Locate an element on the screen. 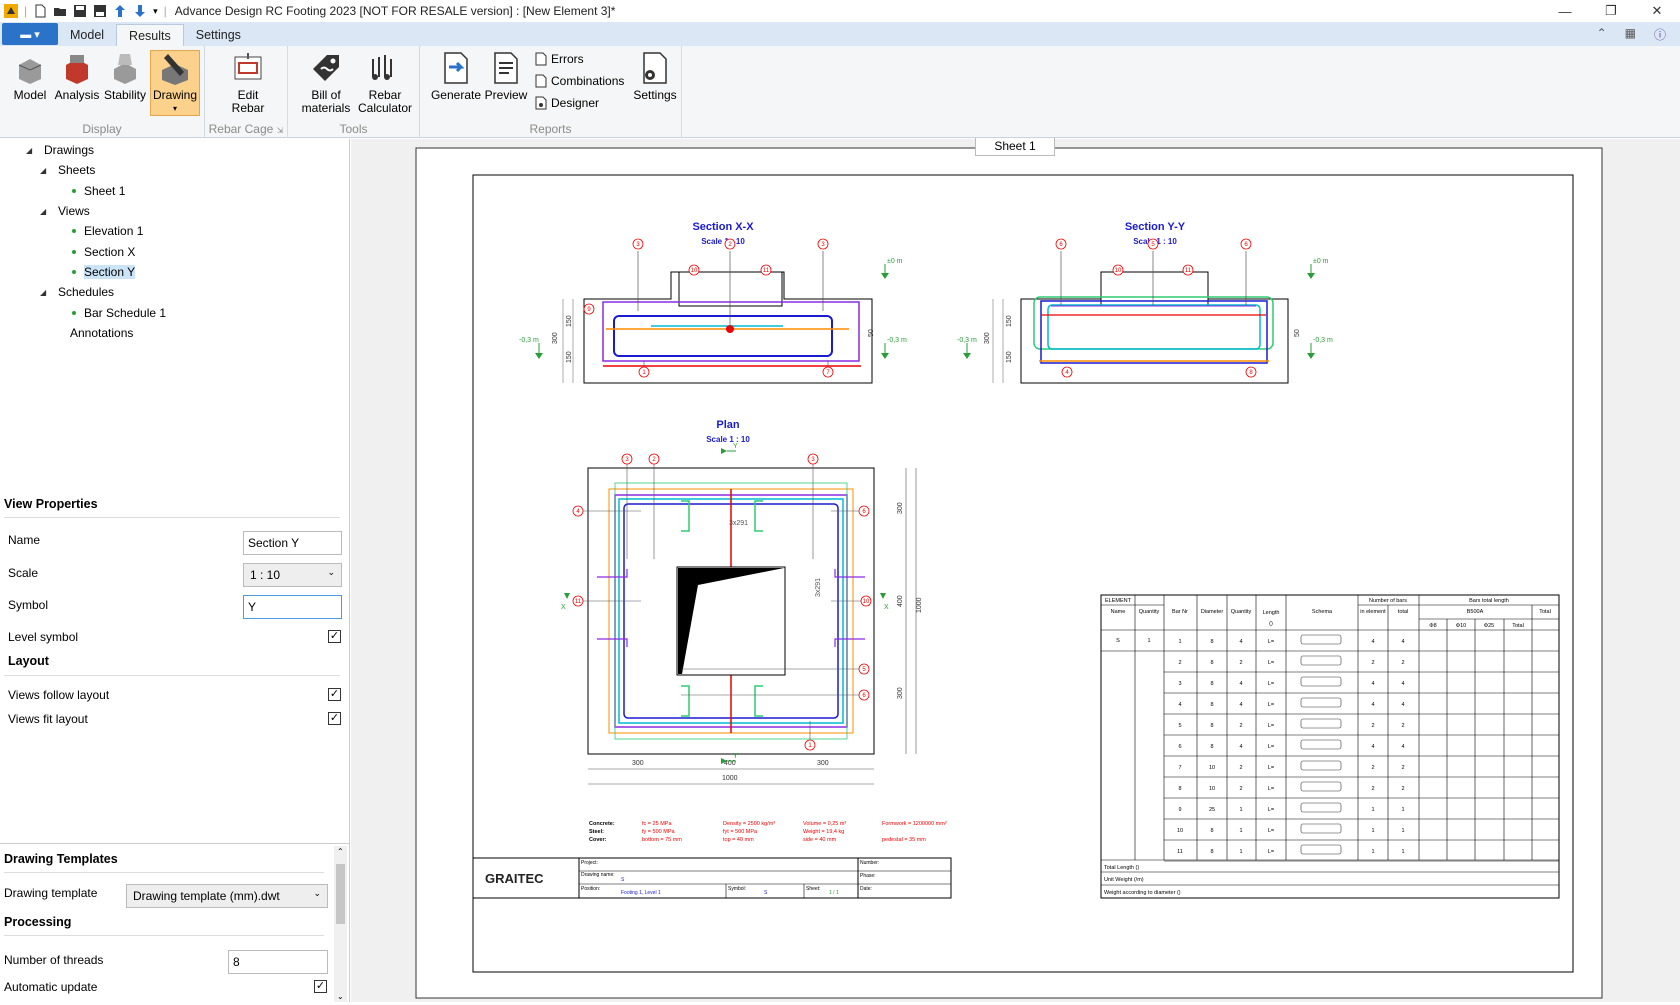 Image resolution: width=1680 pixels, height=1005 pixels. preview-button: Preview is located at coordinates (506, 76).